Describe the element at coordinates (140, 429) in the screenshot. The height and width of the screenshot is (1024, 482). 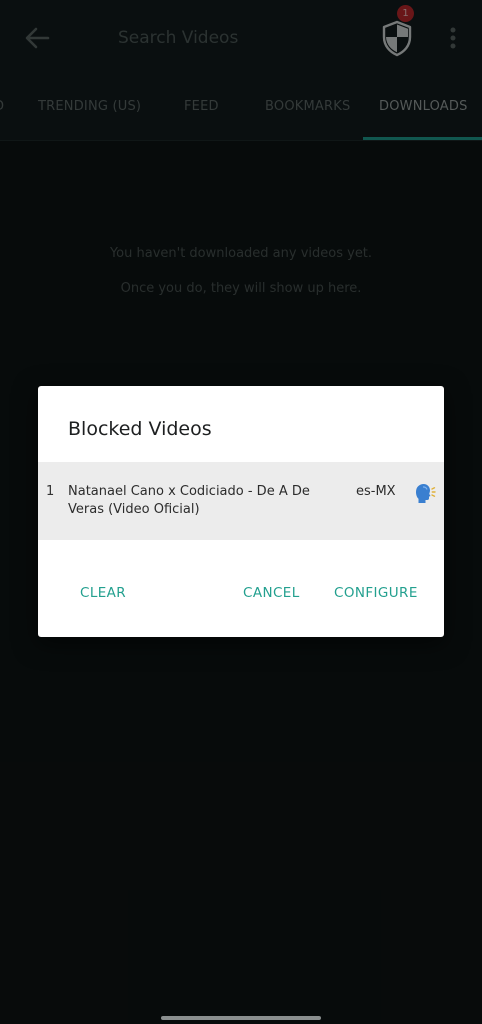
I see `dialog-title: Blocked Videos` at that location.